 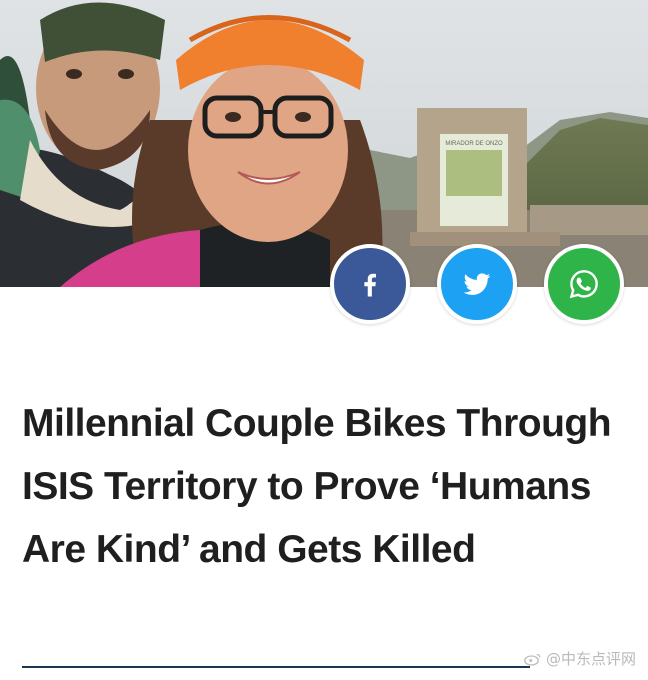 What do you see at coordinates (276, 667) in the screenshot?
I see `divider` at bounding box center [276, 667].